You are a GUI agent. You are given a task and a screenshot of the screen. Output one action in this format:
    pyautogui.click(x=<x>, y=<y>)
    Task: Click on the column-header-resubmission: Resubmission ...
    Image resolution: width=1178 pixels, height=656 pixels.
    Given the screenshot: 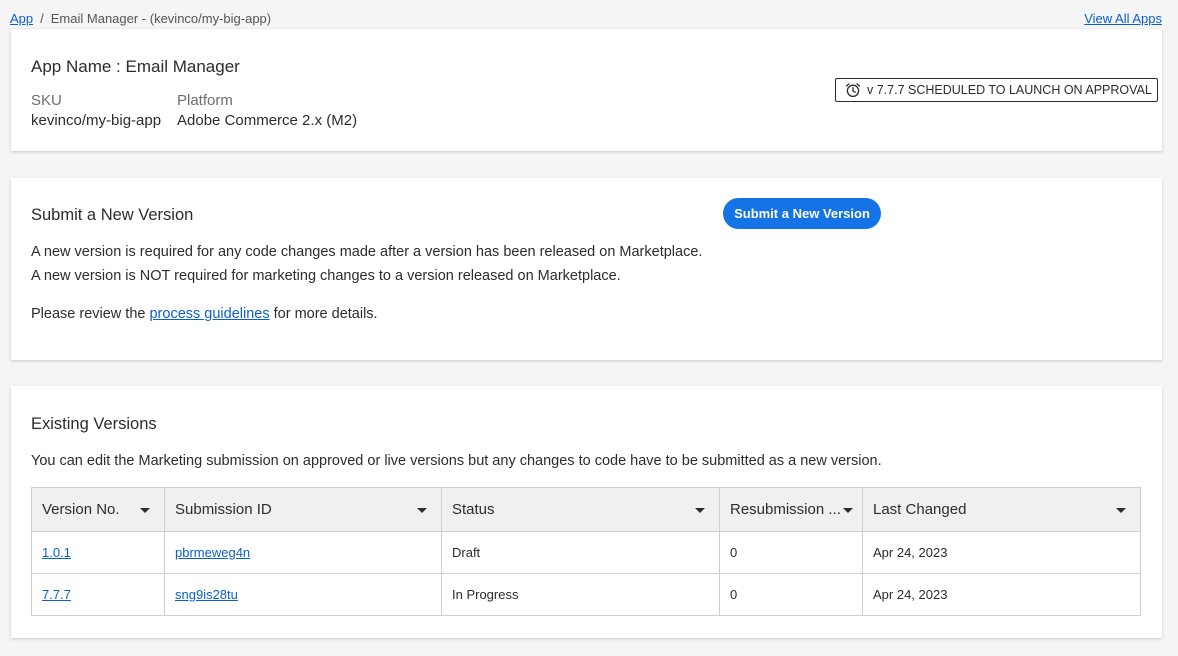 What is the action you would take?
    pyautogui.click(x=791, y=509)
    